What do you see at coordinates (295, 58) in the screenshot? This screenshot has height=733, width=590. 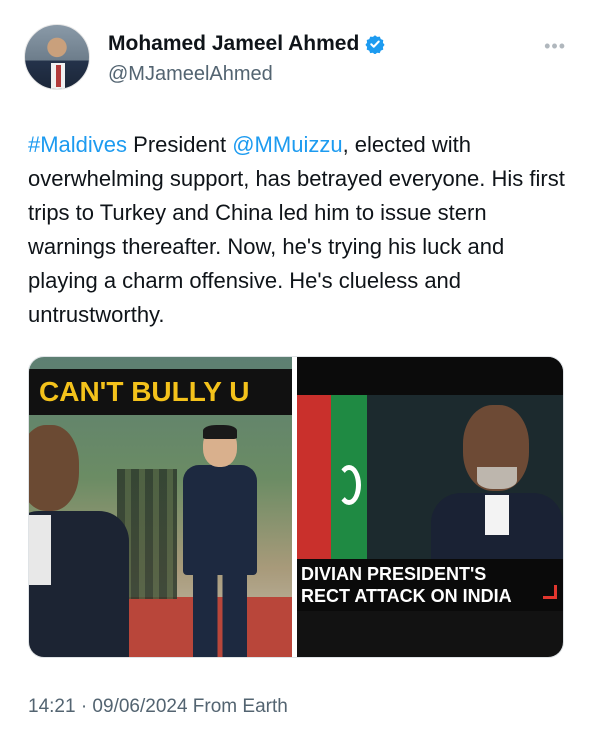 I see `tweet-header: Mohamed Jameel Ahmed @MJameelAhmed •••` at bounding box center [295, 58].